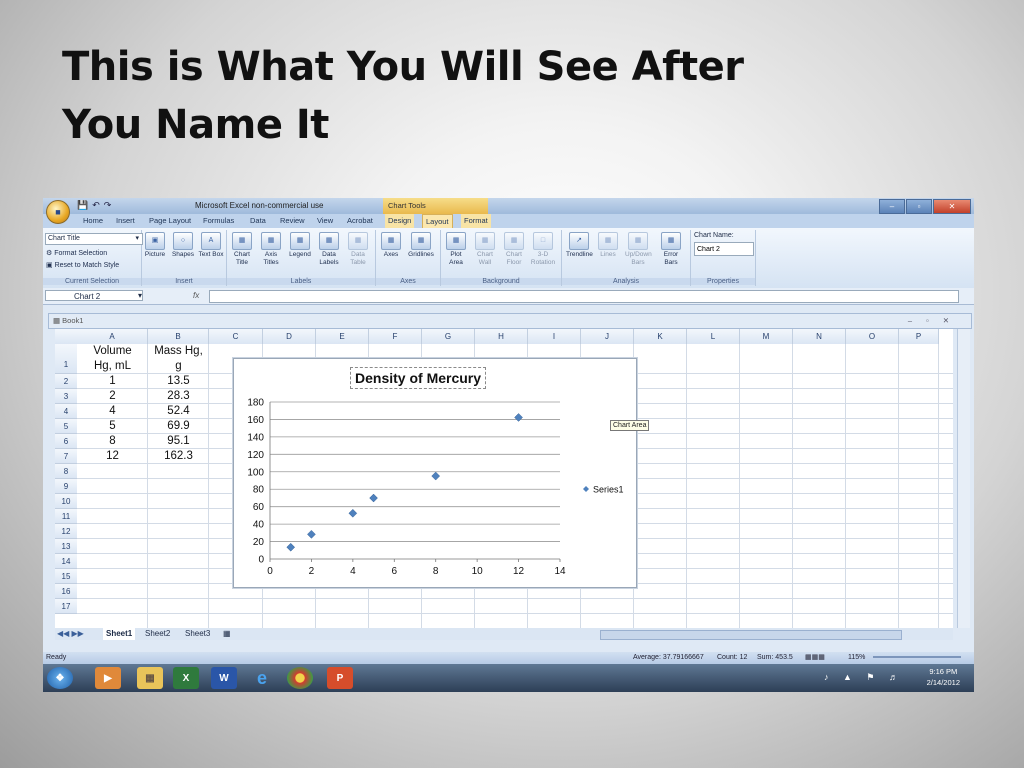 Image resolution: width=1024 pixels, height=768 pixels. I want to click on tab-data: Data, so click(258, 220).